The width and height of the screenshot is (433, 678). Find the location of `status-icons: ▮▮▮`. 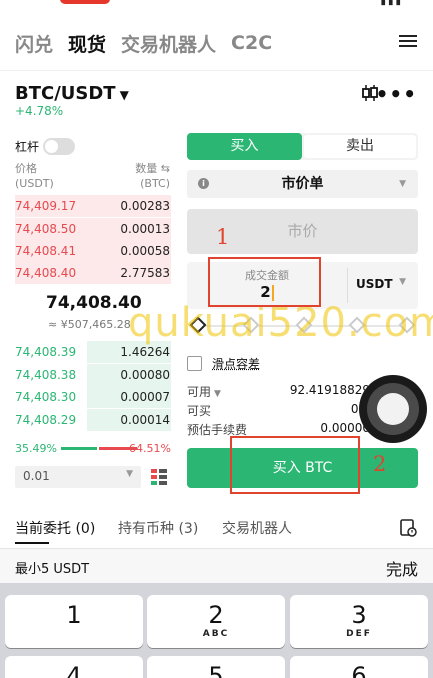

status-icons: ▮▮▮ is located at coordinates (391, 3).